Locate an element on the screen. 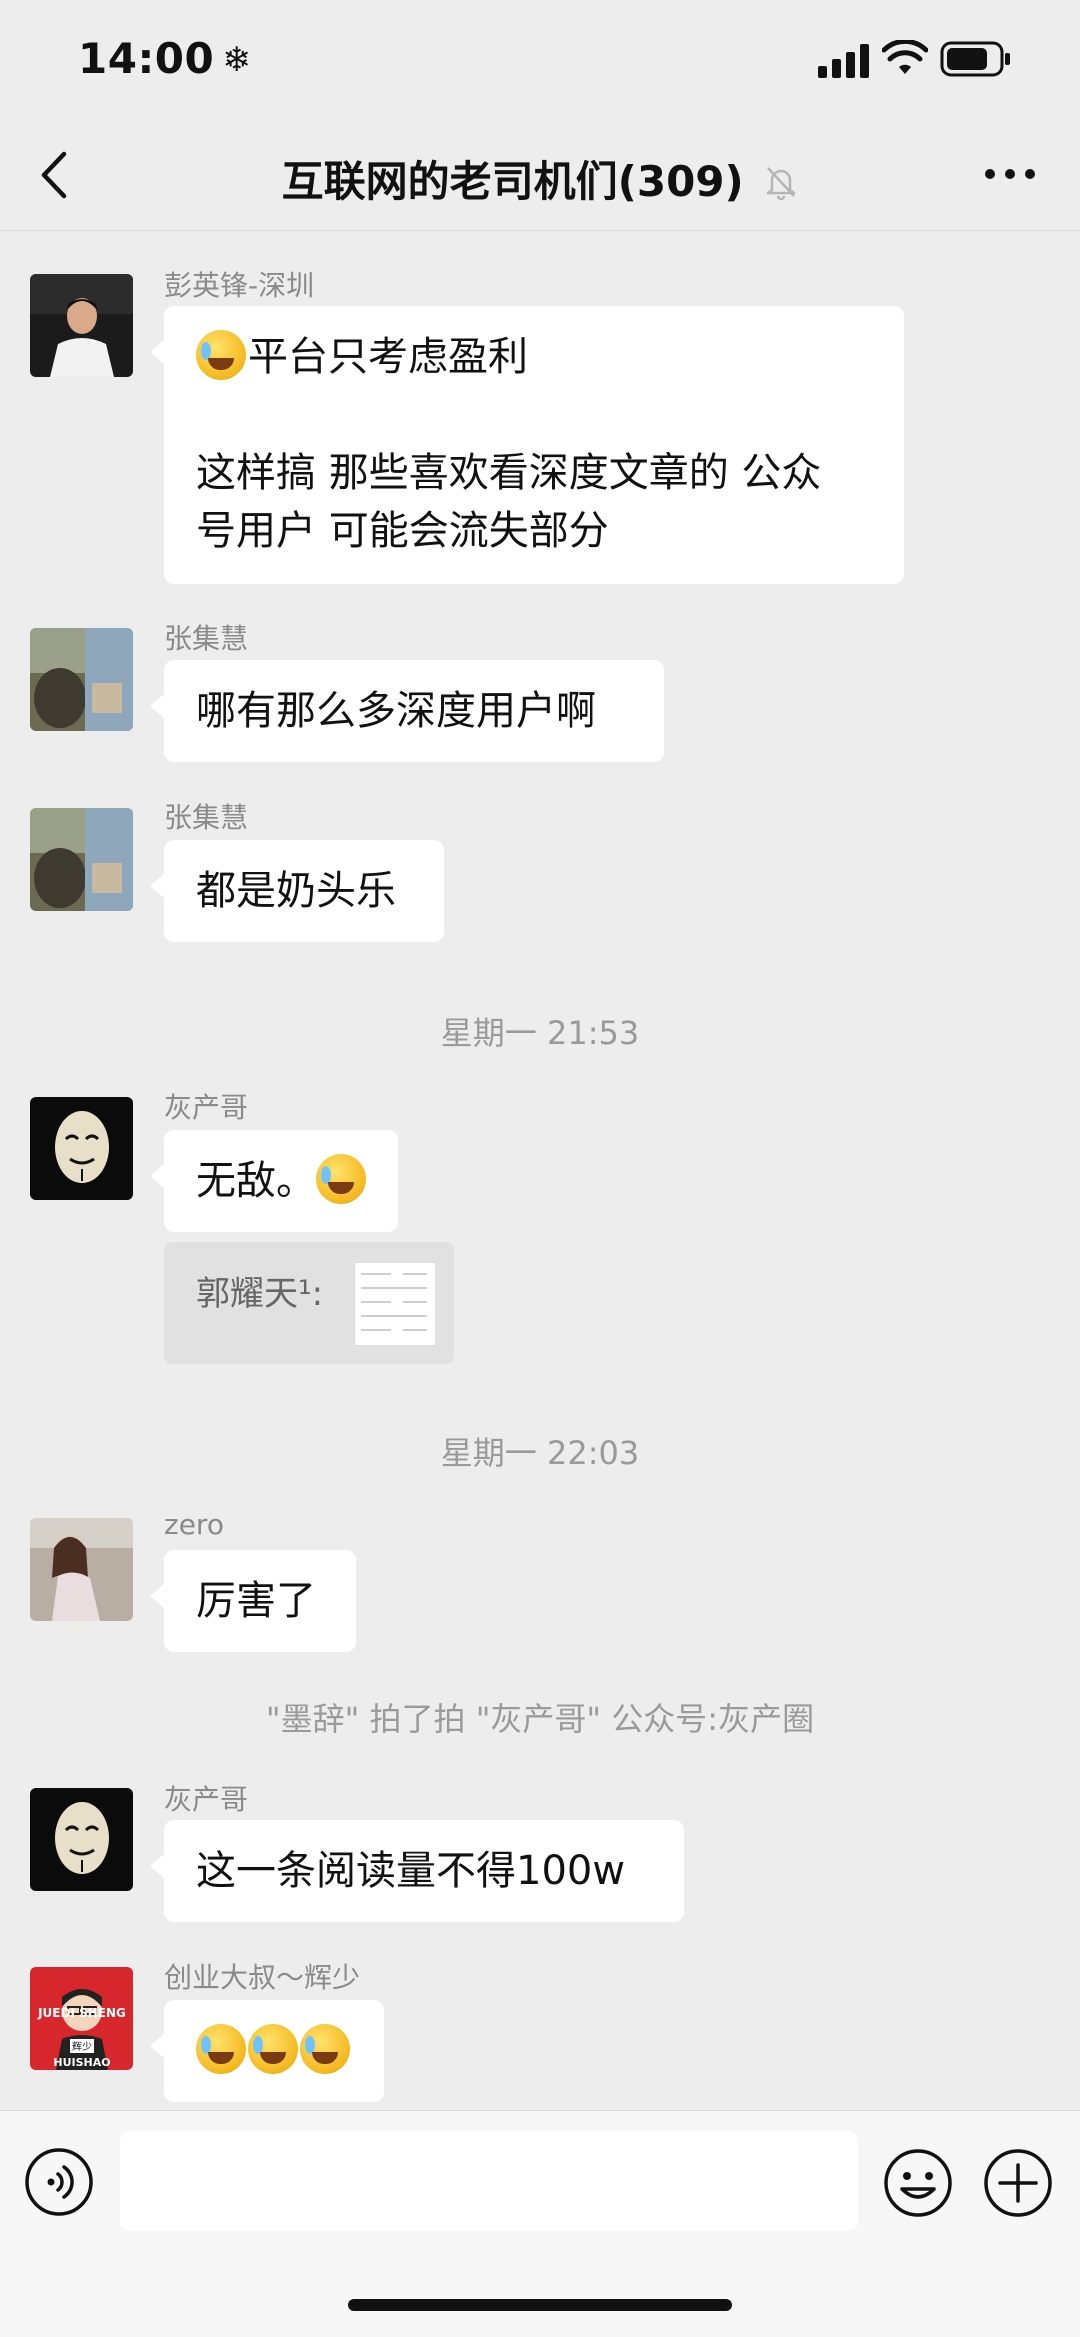  timestamp: 星期一 21:53 is located at coordinates (540, 1033).